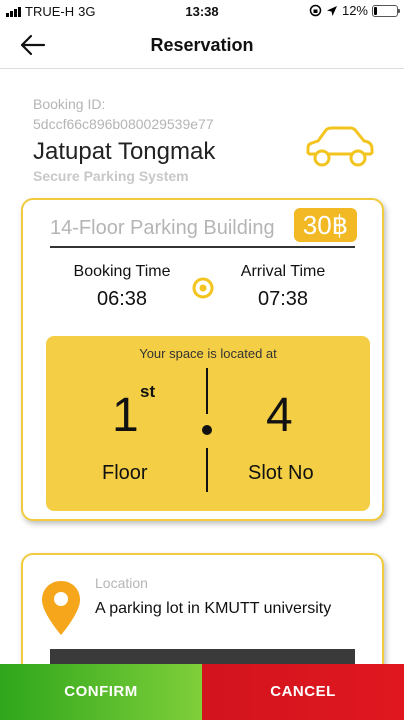  I want to click on divider-top, so click(207, 391).